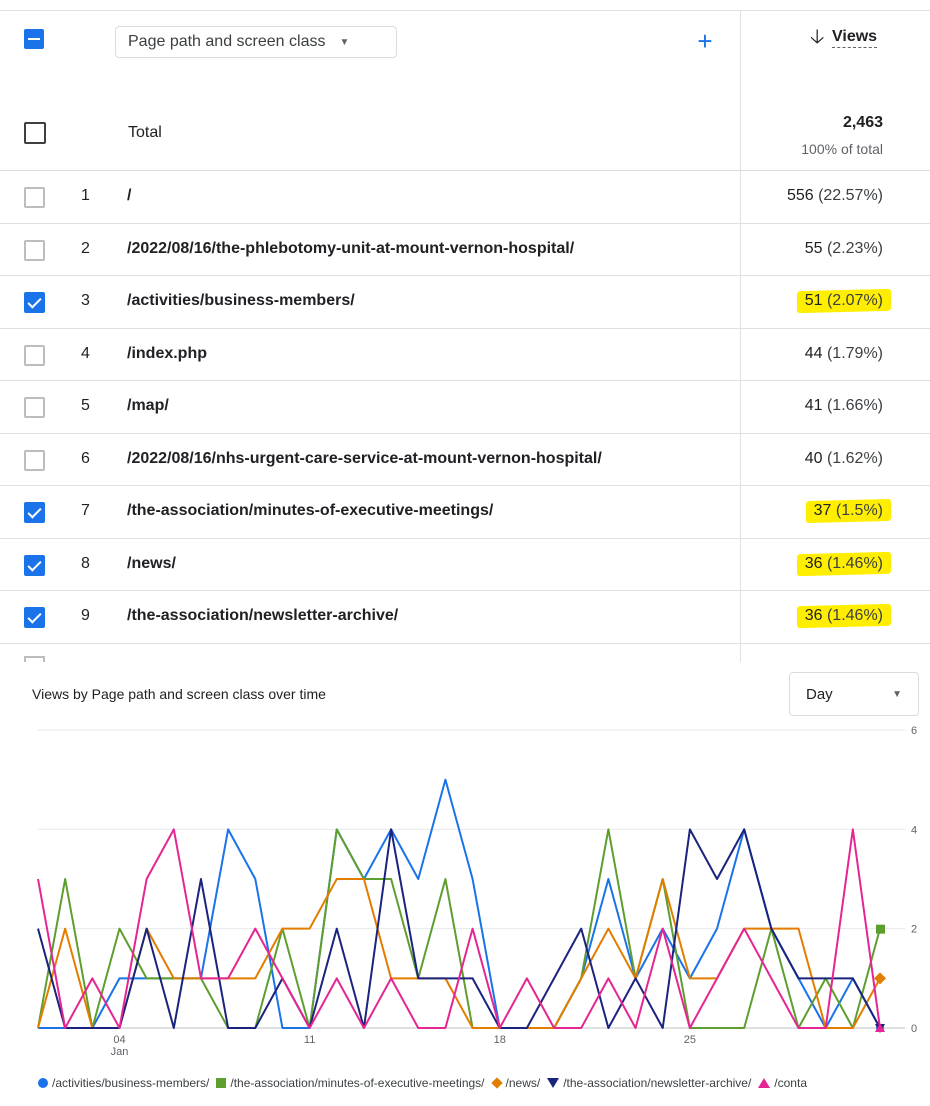 This screenshot has height=1106, width=930. Describe the element at coordinates (465, 407) in the screenshot. I see `table-row: 5/map/41 (1.66%)` at that location.